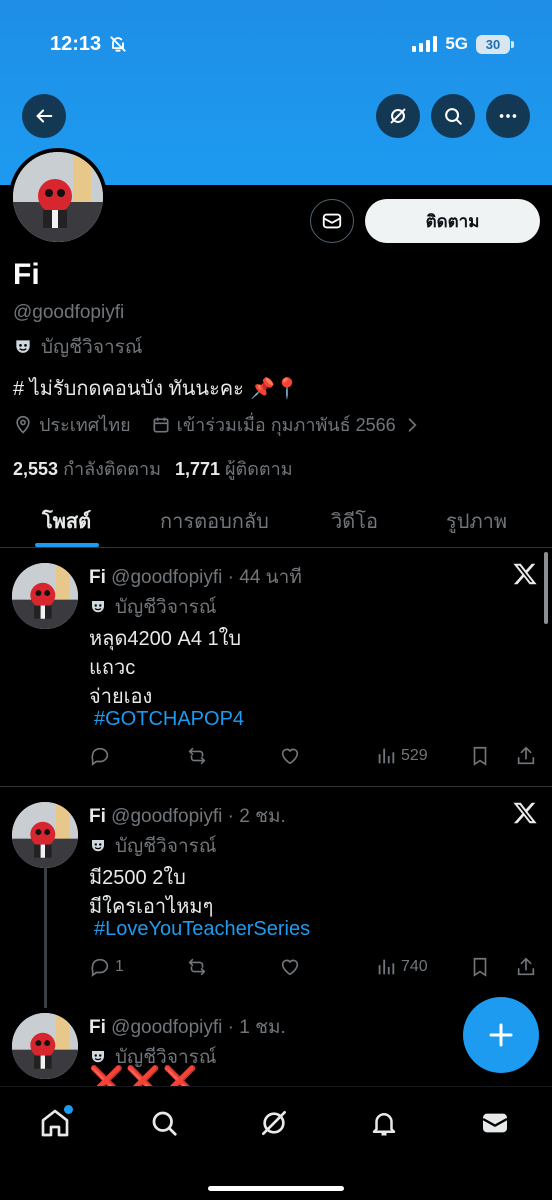 The width and height of the screenshot is (552, 1200). Describe the element at coordinates (463, 44) in the screenshot. I see `status-indicators: 5G 30` at that location.